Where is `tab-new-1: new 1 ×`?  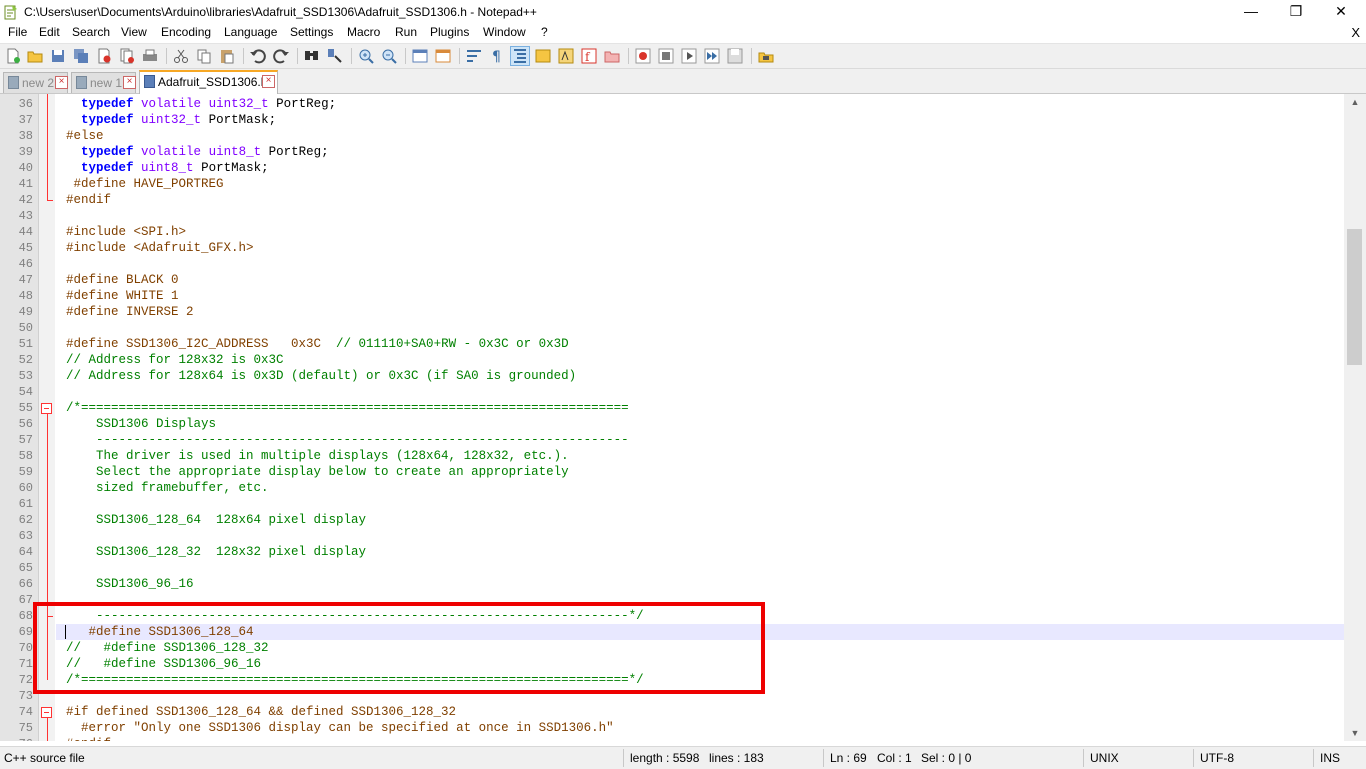 tab-new-1: new 1 × is located at coordinates (103, 82).